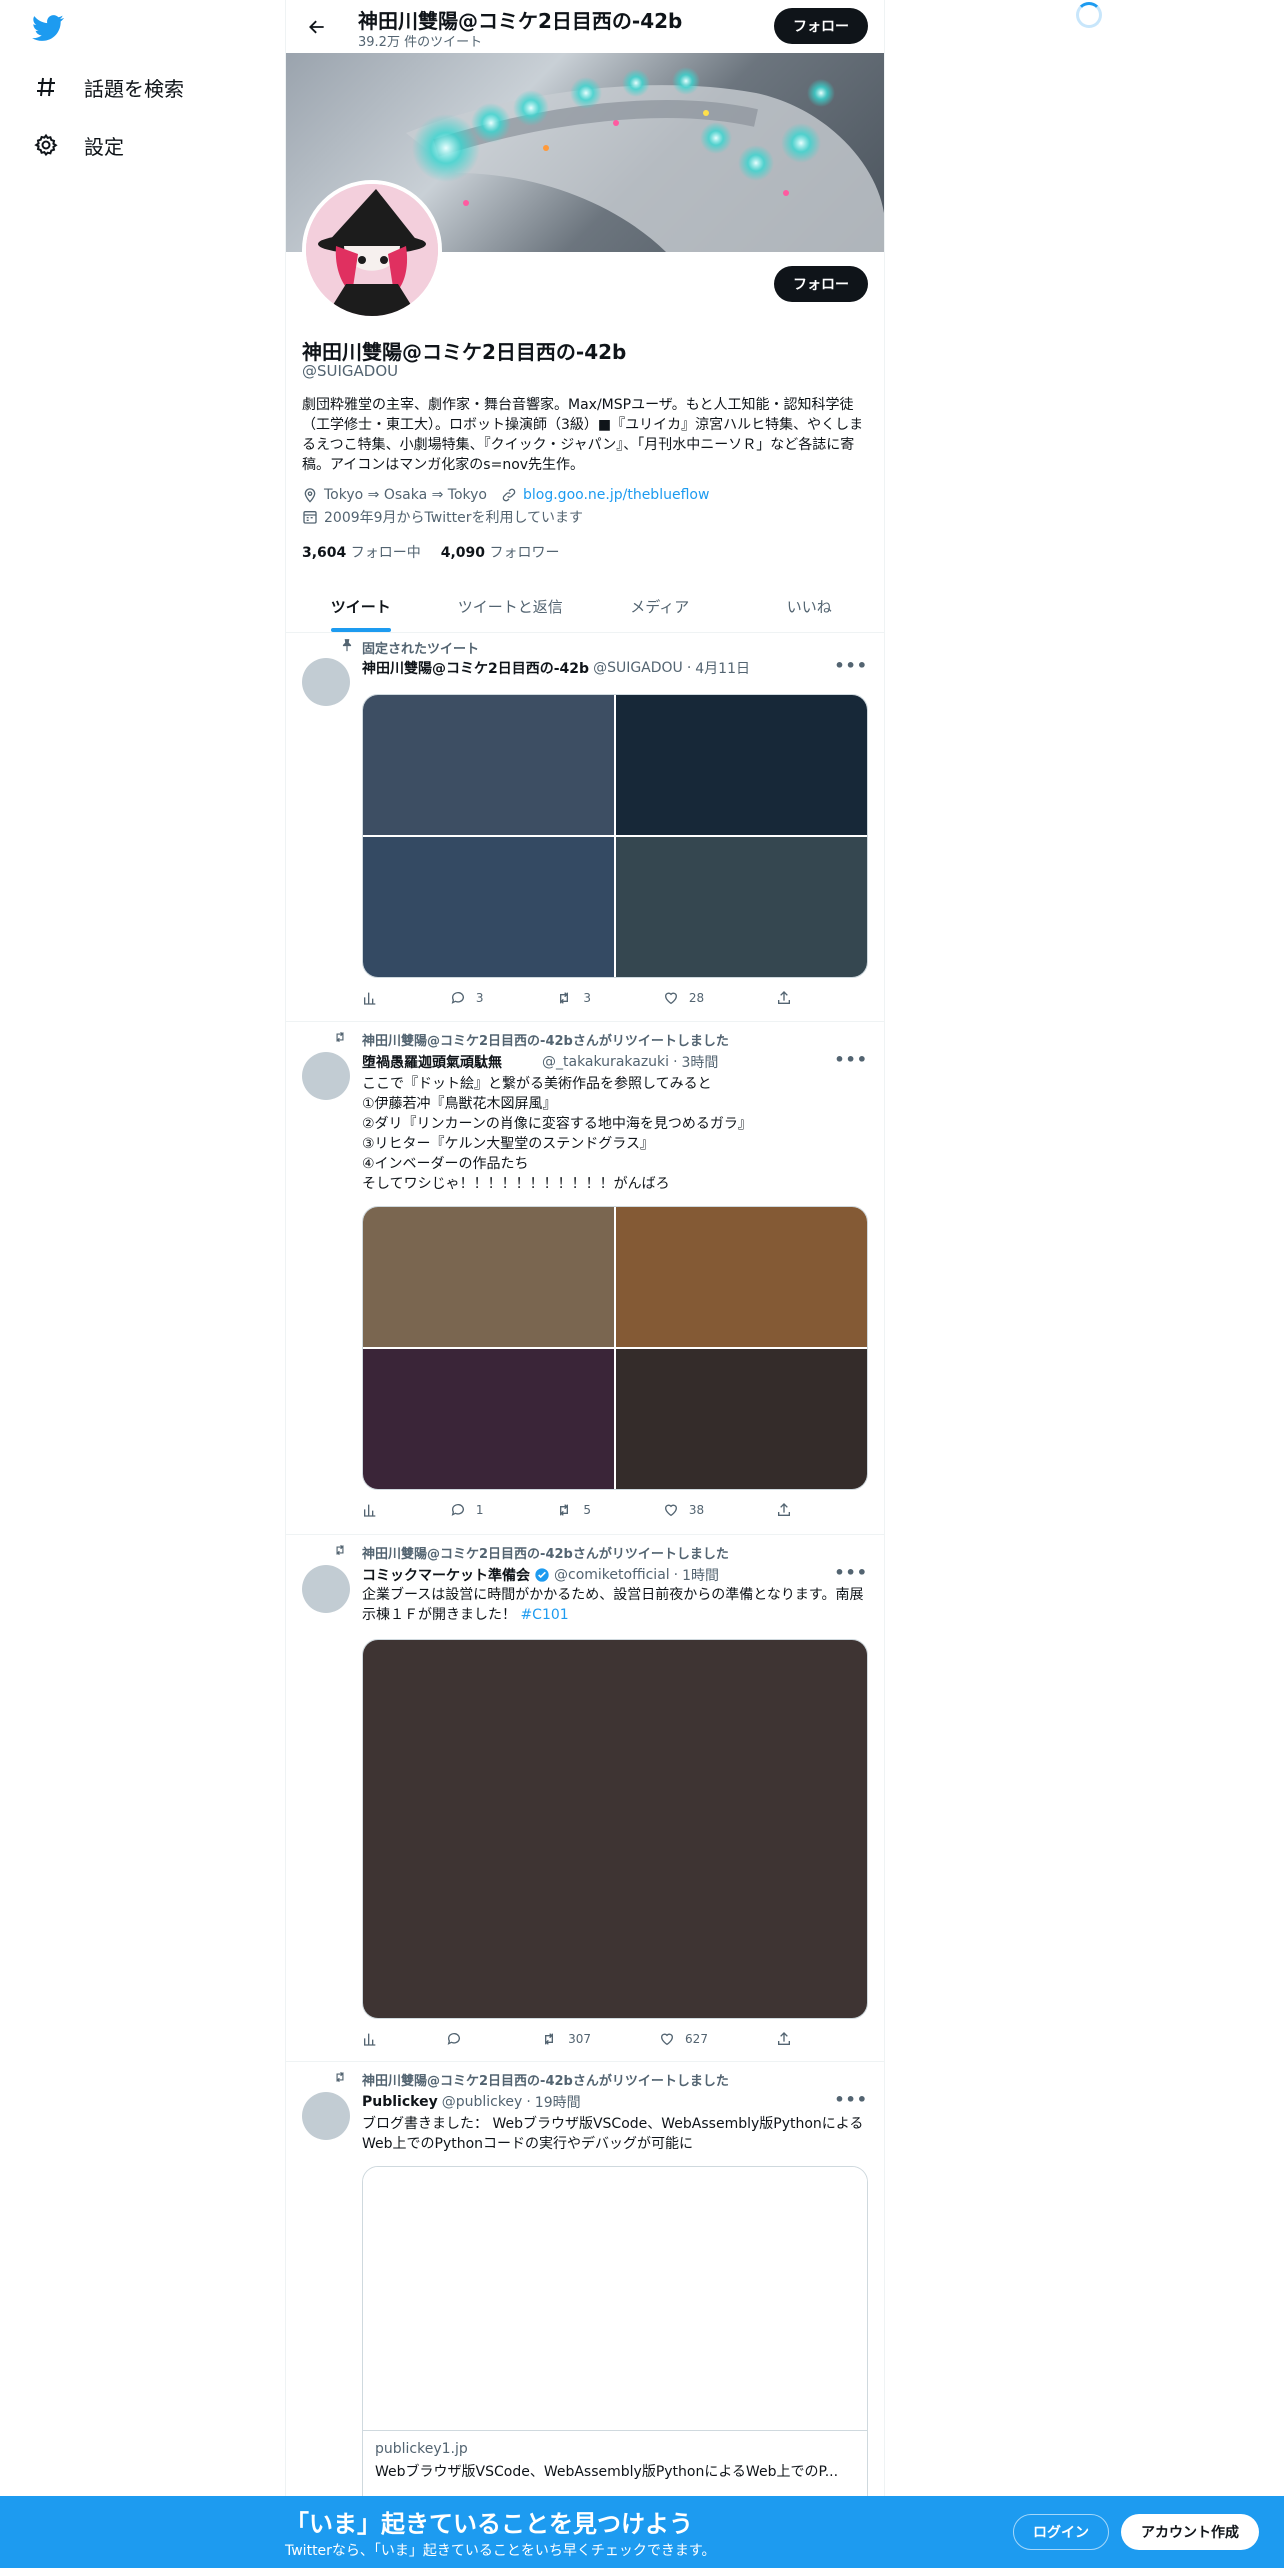 Image resolution: width=1284 pixels, height=2568 pixels. I want to click on profile-tabs: ツイート ツイートと返信 メディア いいね, so click(585, 606).